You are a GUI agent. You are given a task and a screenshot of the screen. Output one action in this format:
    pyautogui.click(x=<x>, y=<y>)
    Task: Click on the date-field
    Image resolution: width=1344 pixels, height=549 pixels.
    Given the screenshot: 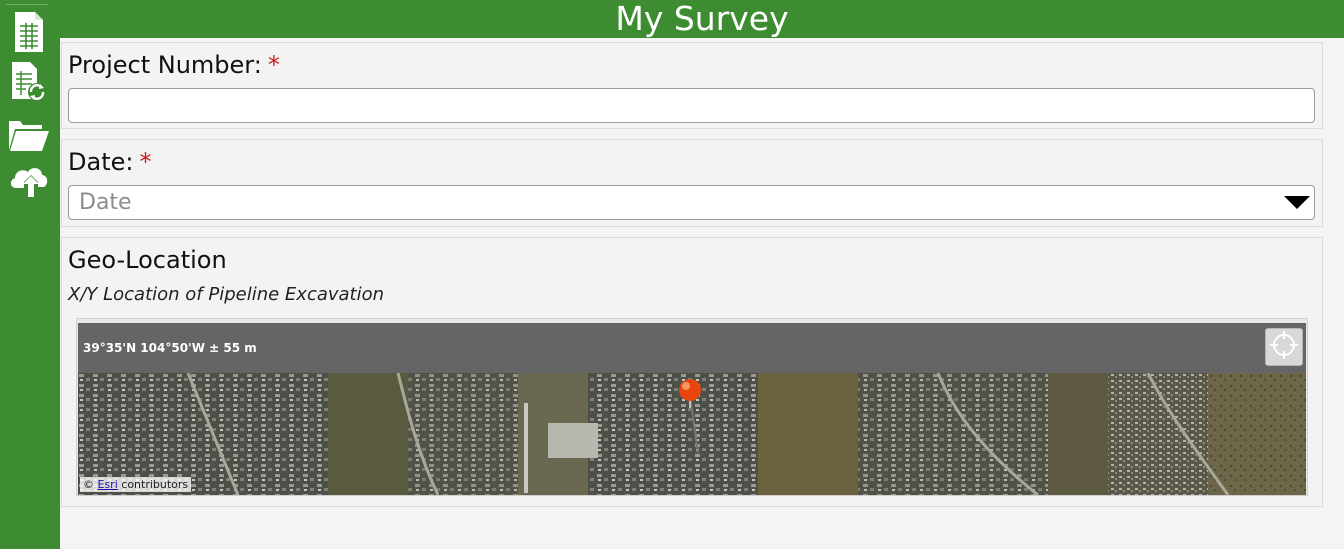 What is the action you would take?
    pyautogui.click(x=691, y=202)
    